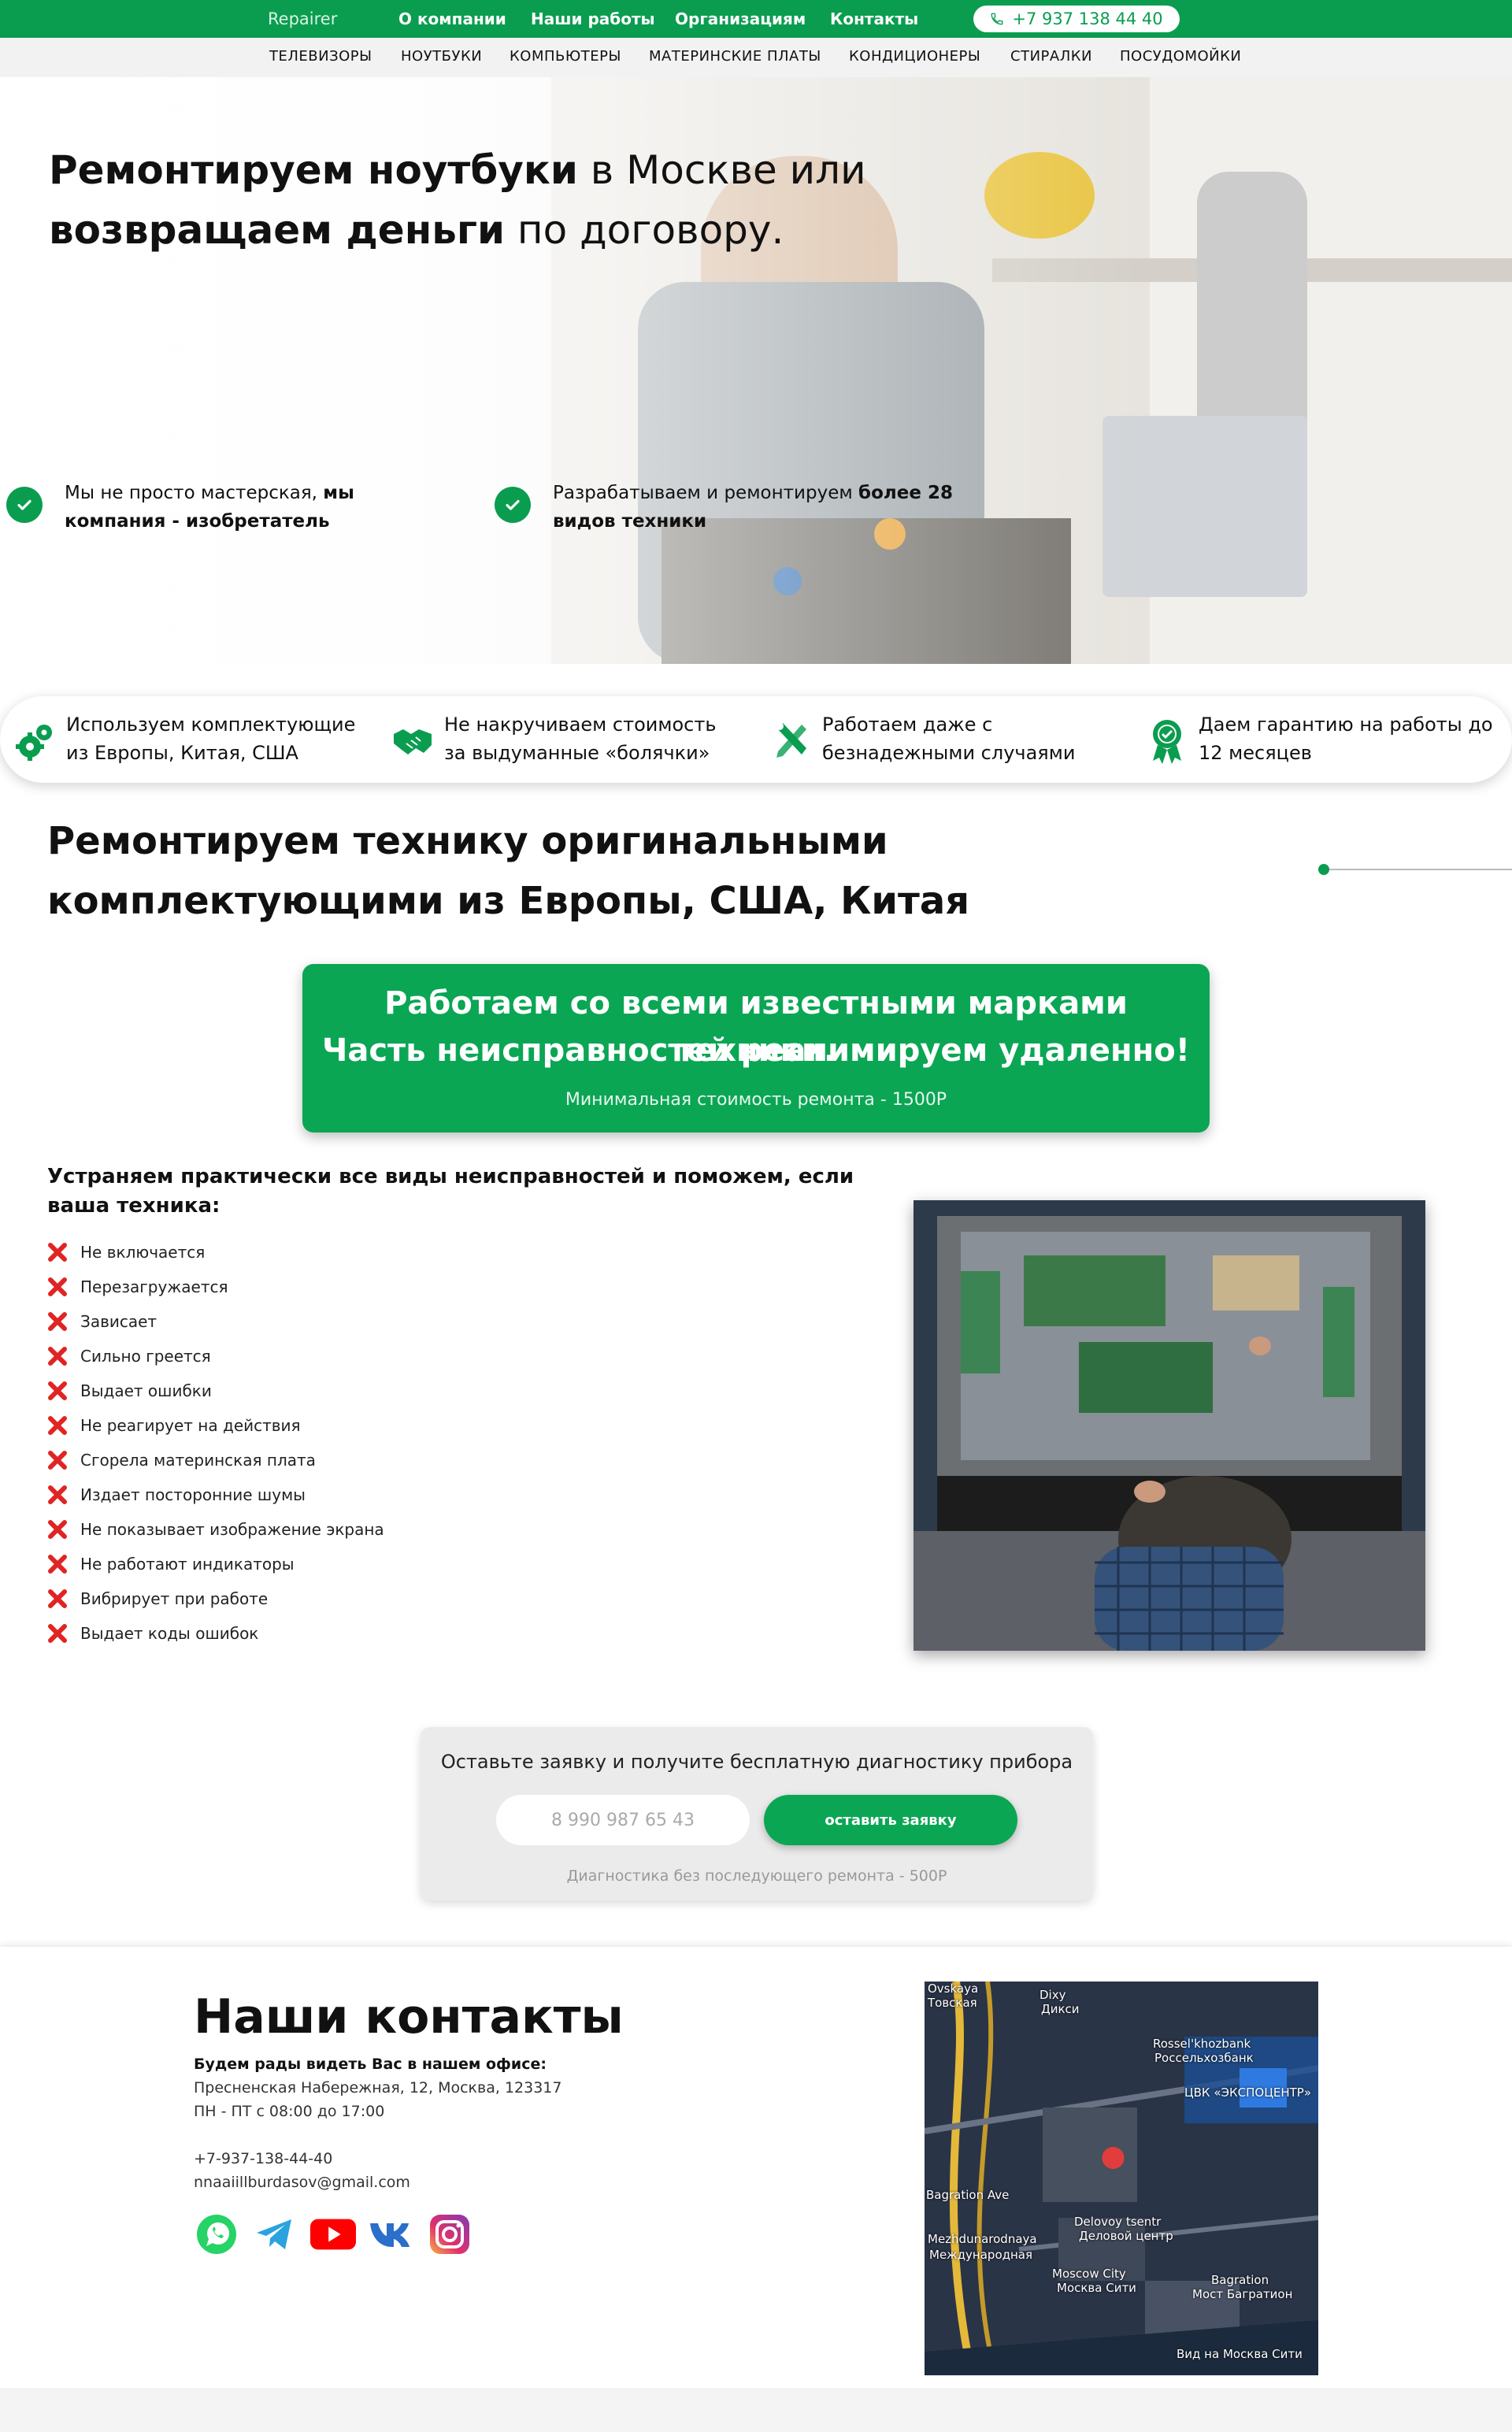 The image size is (1512, 2432). What do you see at coordinates (391, 2234) in the screenshot?
I see `vk-icon` at bounding box center [391, 2234].